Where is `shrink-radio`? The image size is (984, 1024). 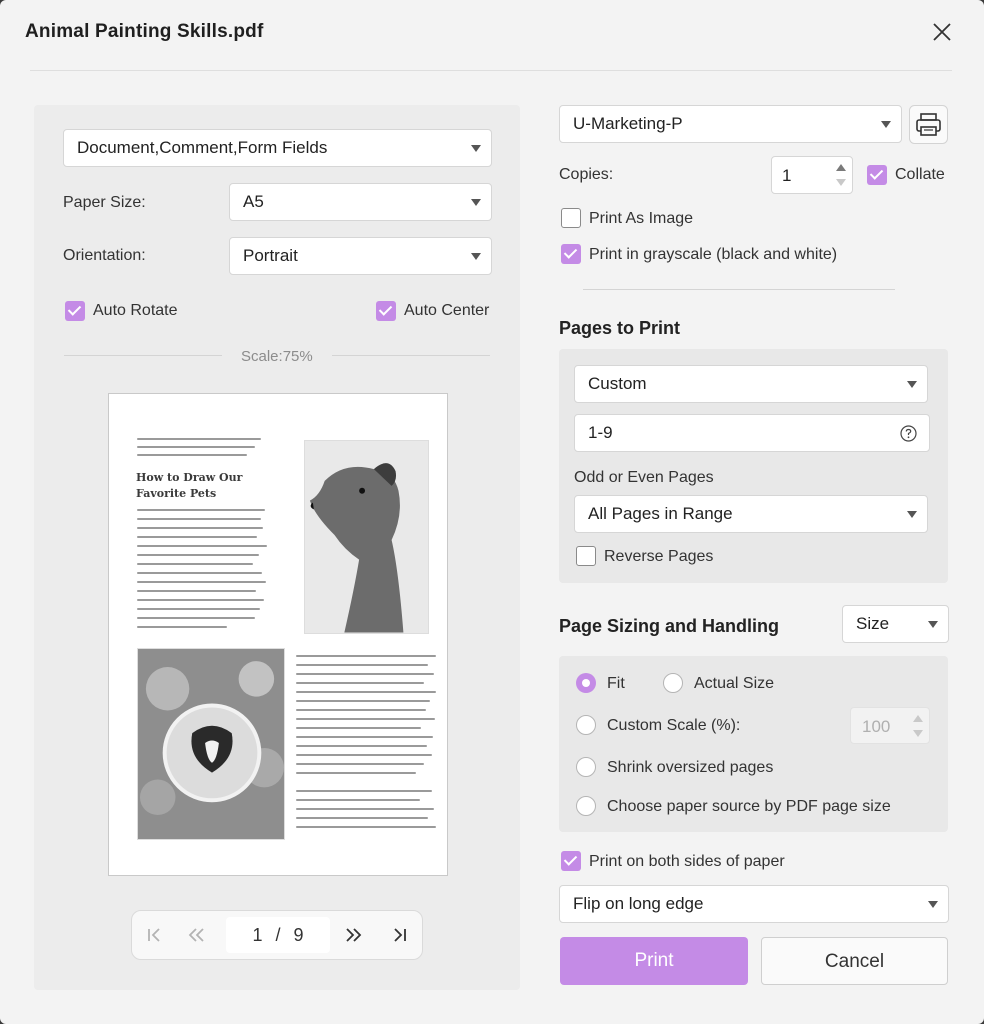
shrink-radio is located at coordinates (586, 767).